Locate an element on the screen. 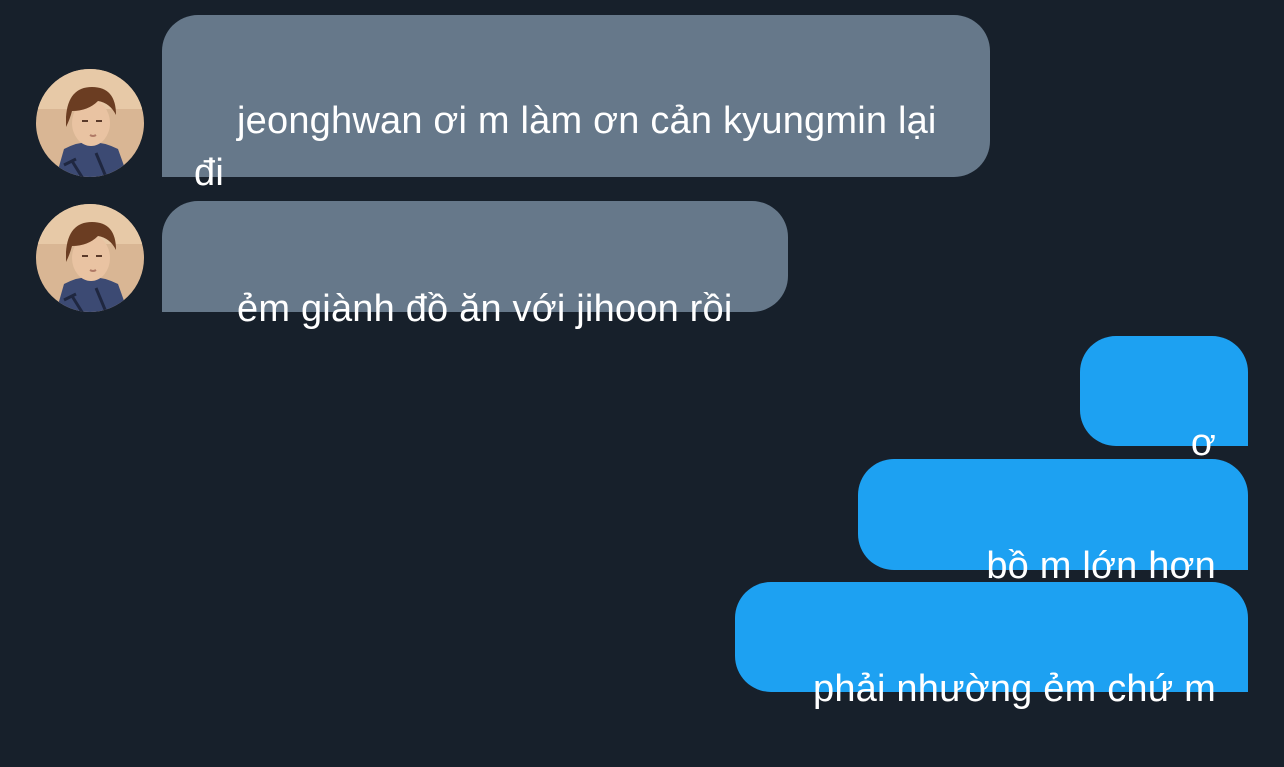  outgoing-message-bubble: ơ hay is located at coordinates (1164, 426).